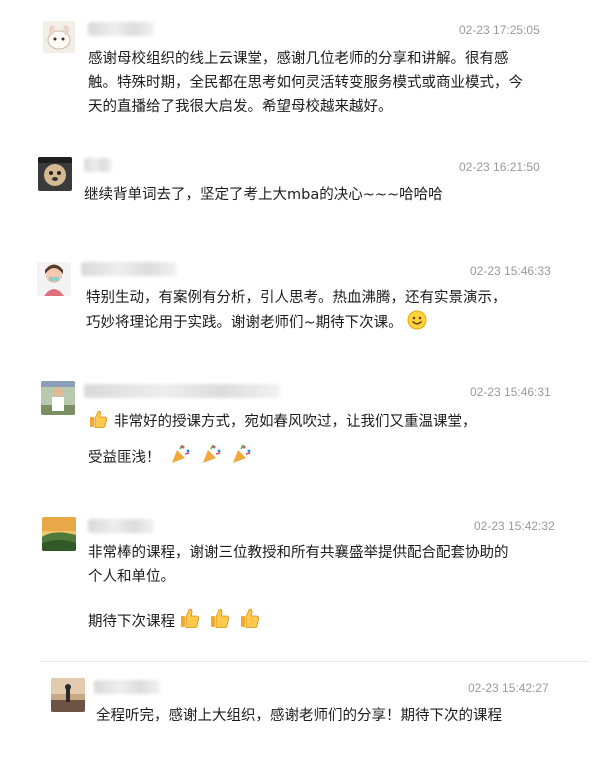  Describe the element at coordinates (298, 565) in the screenshot. I see `comment-text: 非常棒的课程，谢谢三位教授和所有共襄盛举提供配合配套协助的个人和单位。` at that location.